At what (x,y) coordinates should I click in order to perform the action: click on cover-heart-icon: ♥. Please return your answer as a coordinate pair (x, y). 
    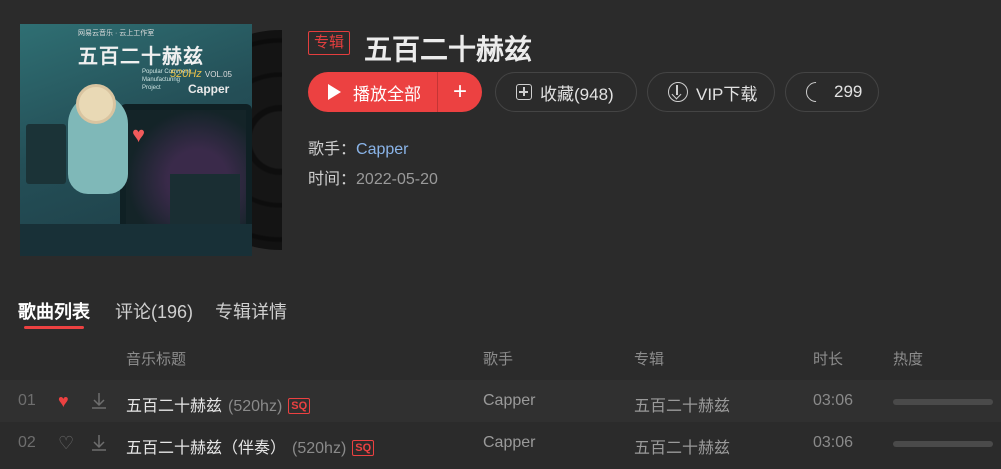
    Looking at the image, I should click on (139, 134).